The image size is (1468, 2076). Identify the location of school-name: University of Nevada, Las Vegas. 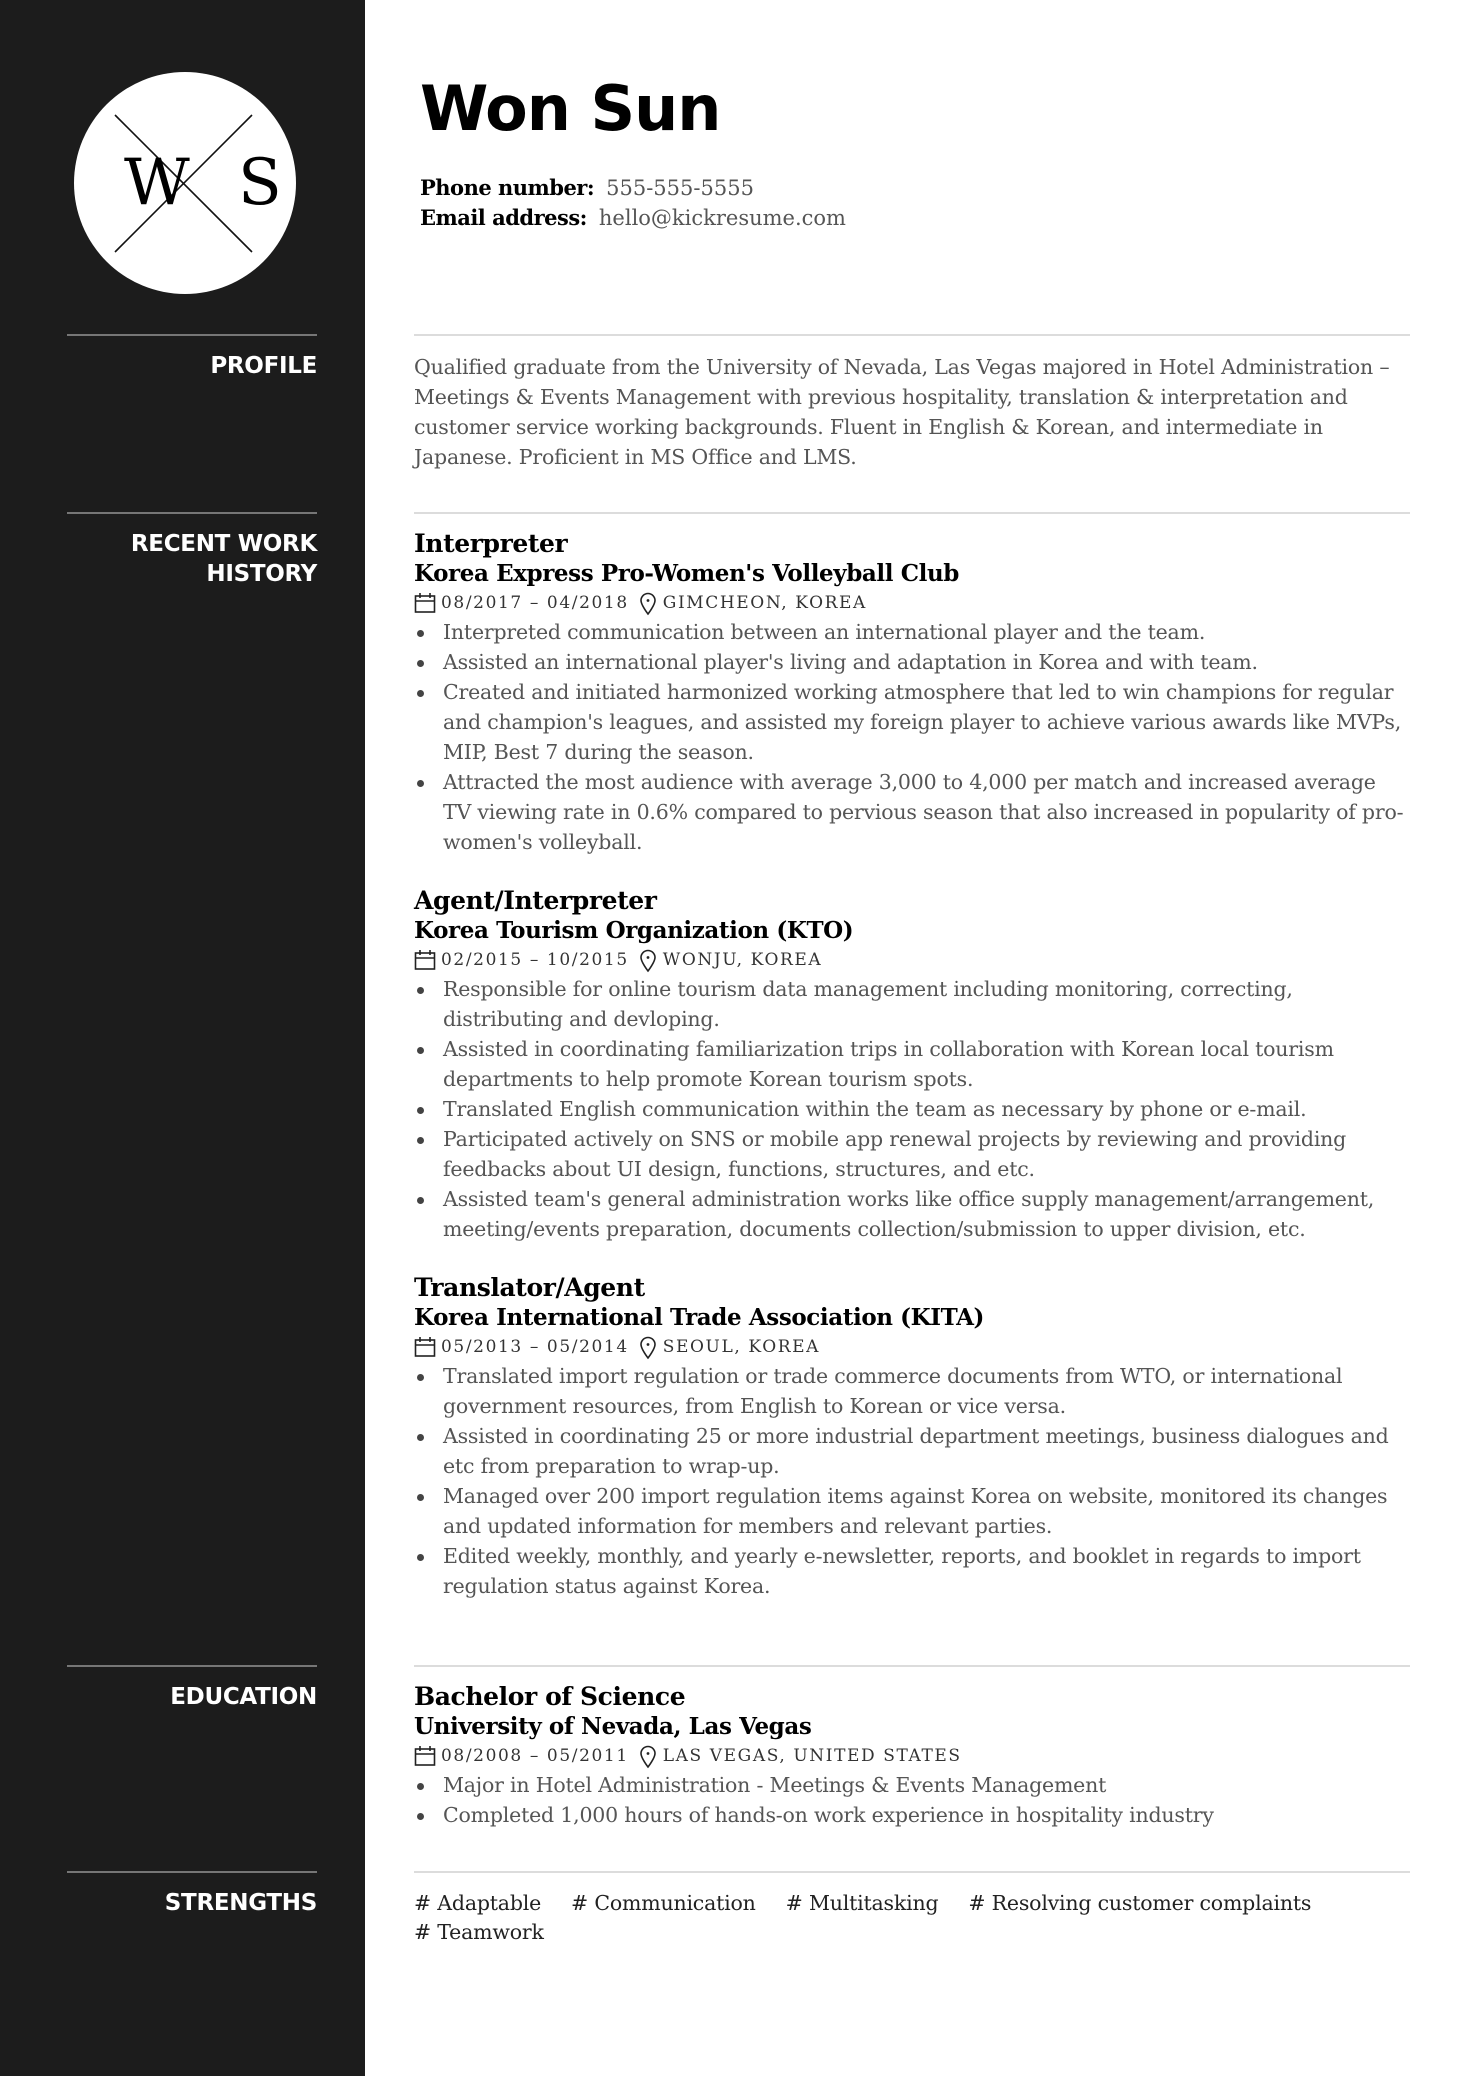
(613, 1726).